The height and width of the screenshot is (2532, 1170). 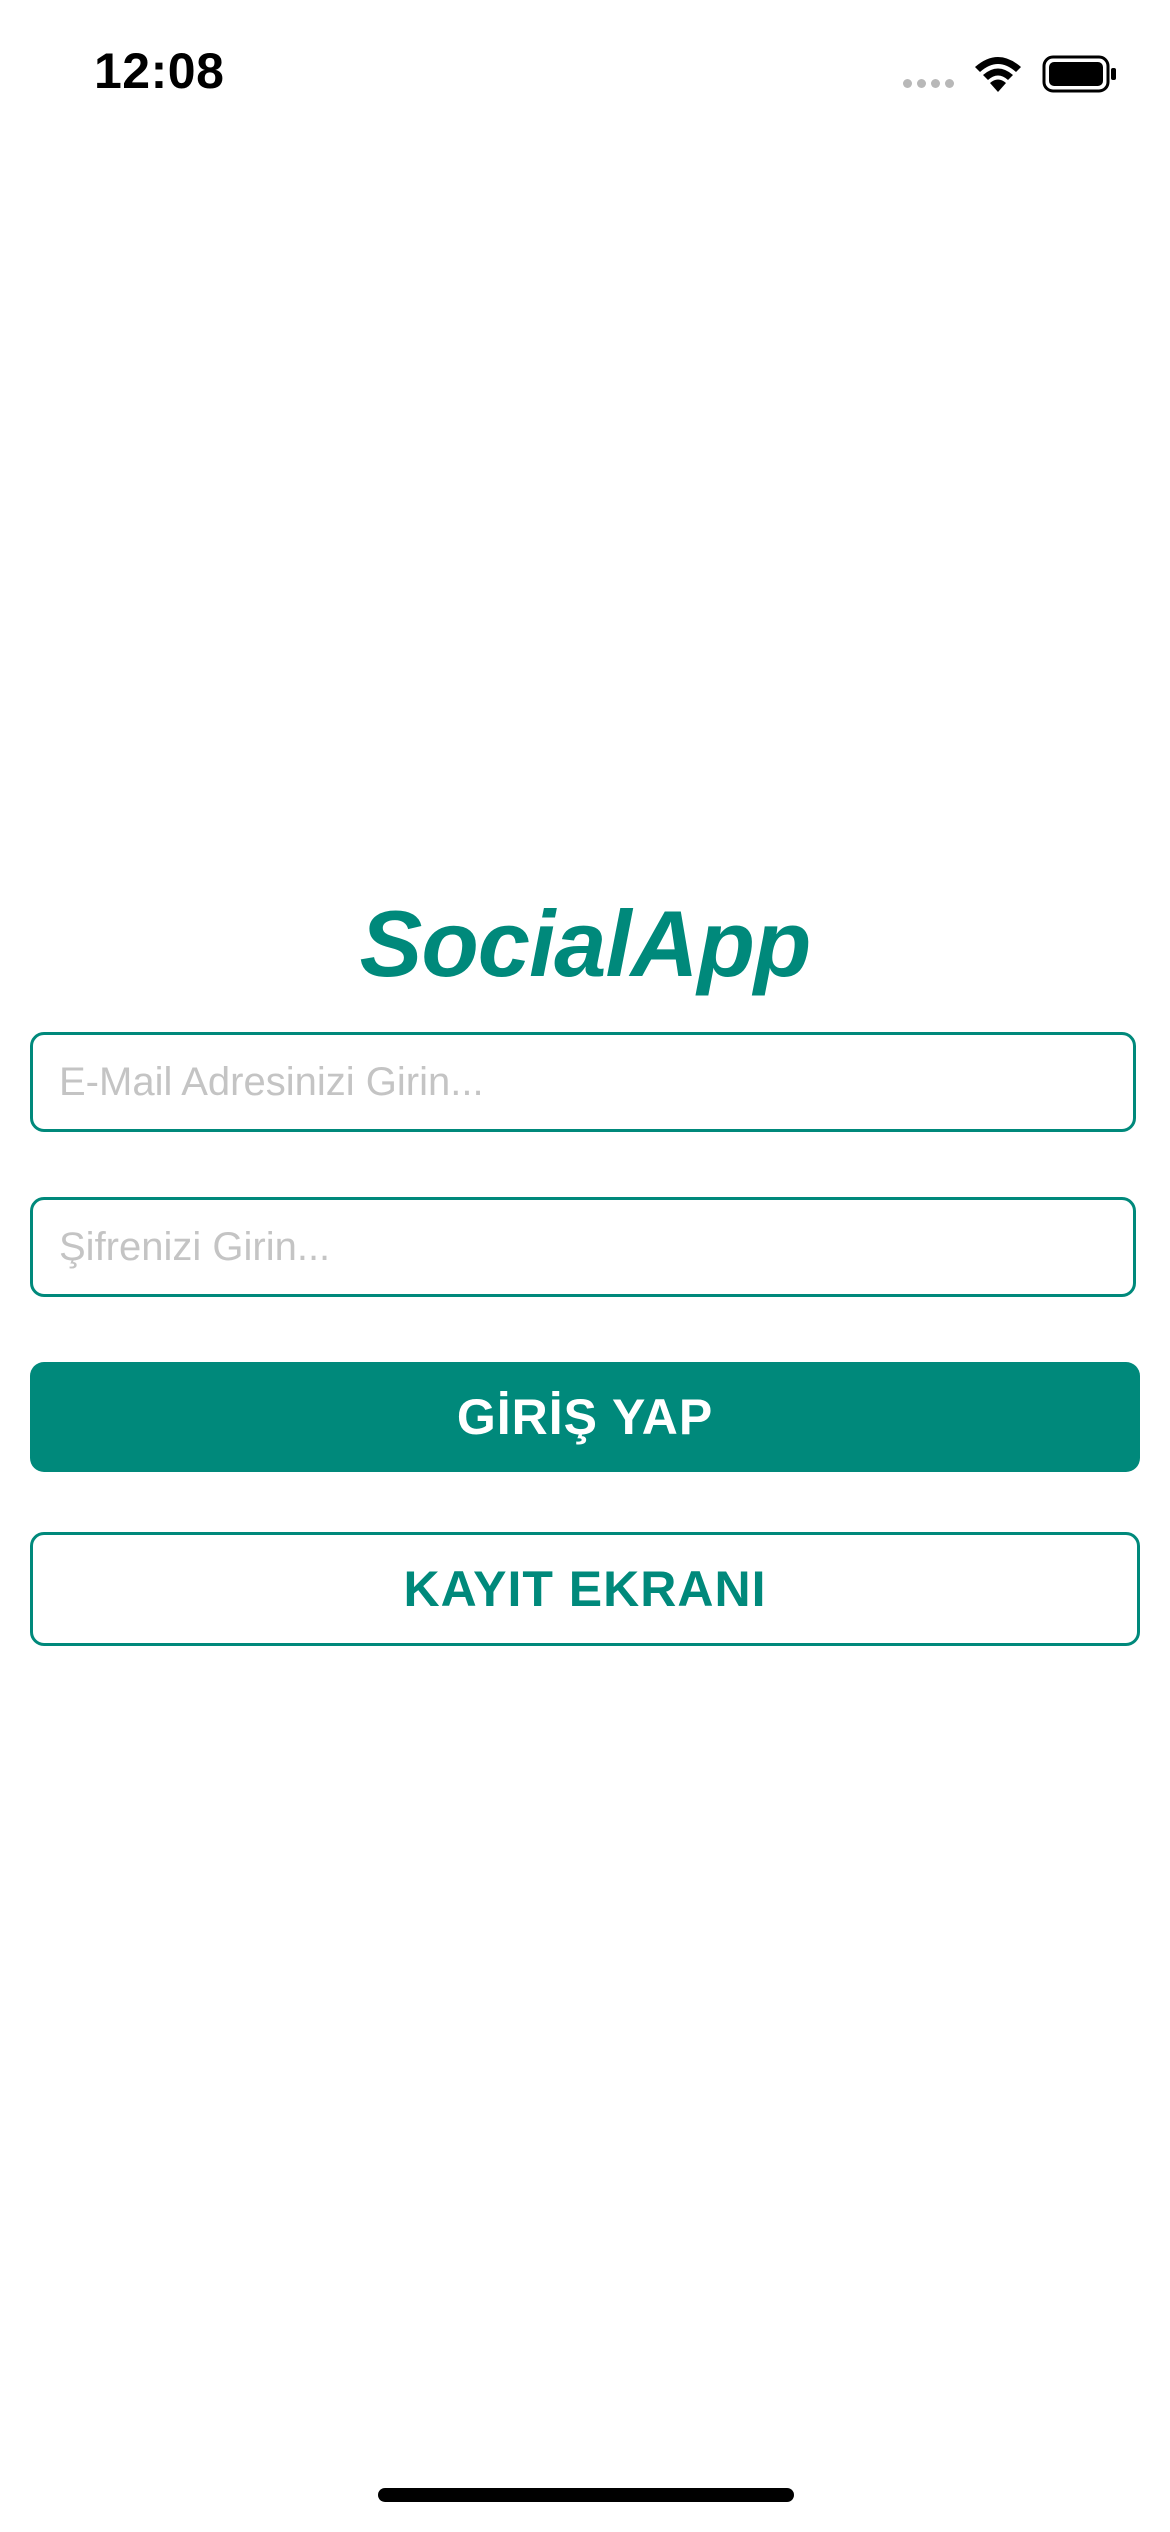 What do you see at coordinates (586, 2495) in the screenshot?
I see `home-indicator` at bounding box center [586, 2495].